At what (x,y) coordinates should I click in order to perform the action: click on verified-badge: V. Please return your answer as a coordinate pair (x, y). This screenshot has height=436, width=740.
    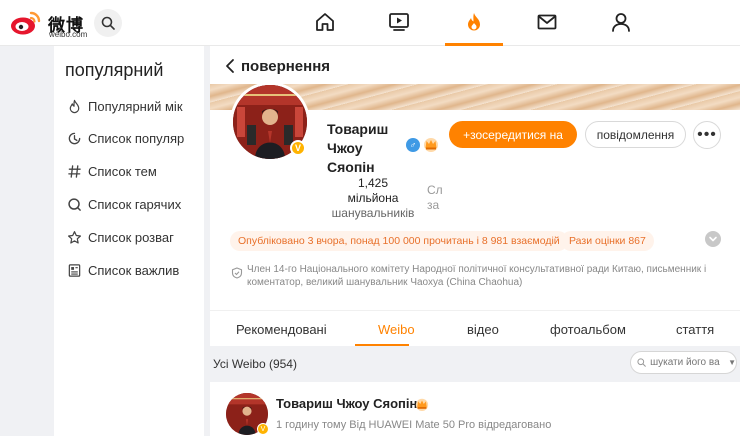
    Looking at the image, I should click on (298, 148).